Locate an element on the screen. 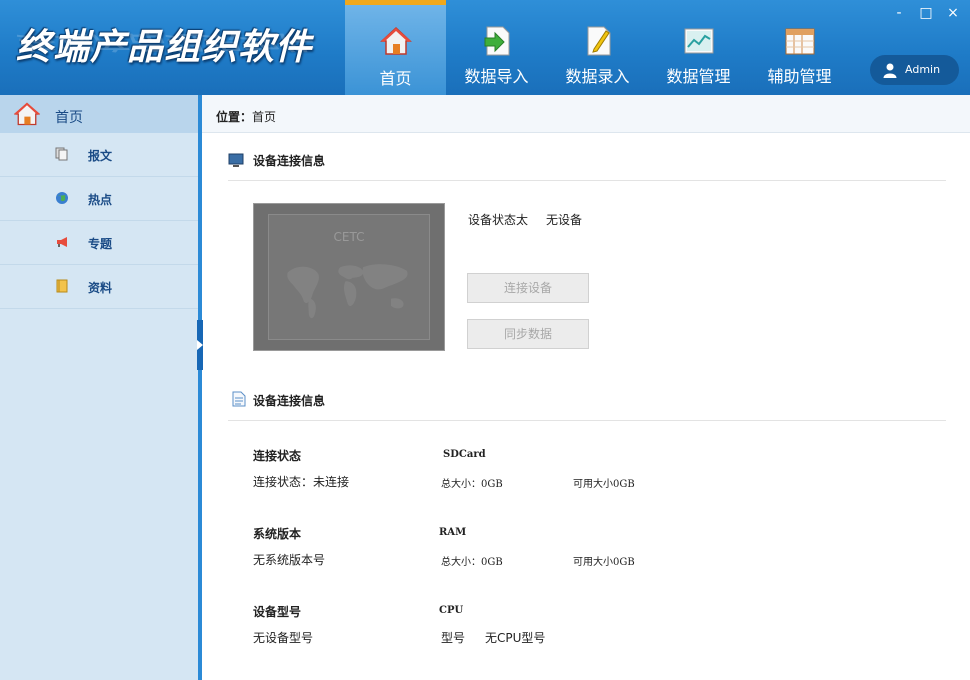 This screenshot has width=970, height=680. device-brand: CETC is located at coordinates (349, 237).